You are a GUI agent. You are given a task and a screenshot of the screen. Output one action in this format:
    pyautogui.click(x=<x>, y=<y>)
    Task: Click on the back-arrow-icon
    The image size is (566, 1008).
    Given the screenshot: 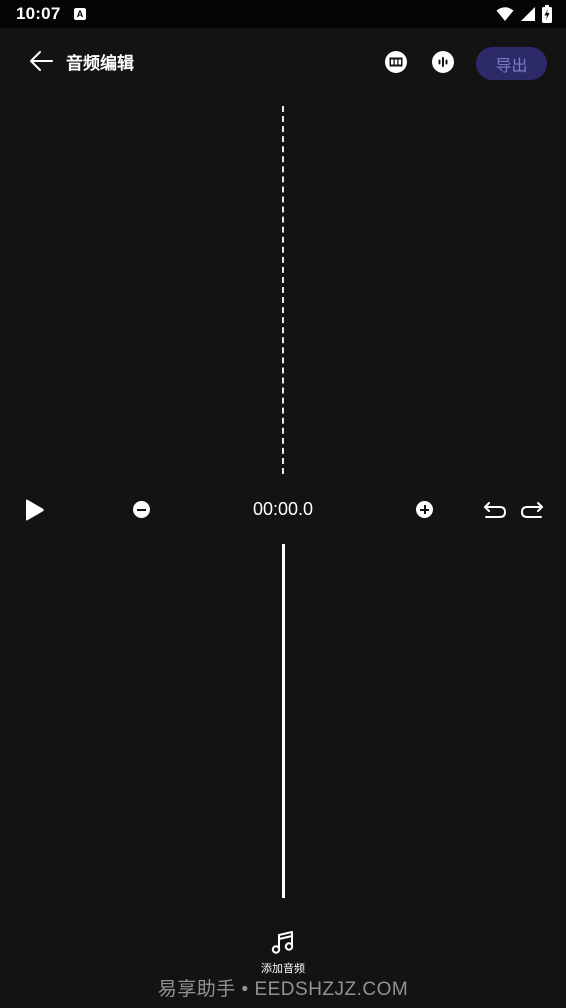 What is the action you would take?
    pyautogui.click(x=41, y=61)
    